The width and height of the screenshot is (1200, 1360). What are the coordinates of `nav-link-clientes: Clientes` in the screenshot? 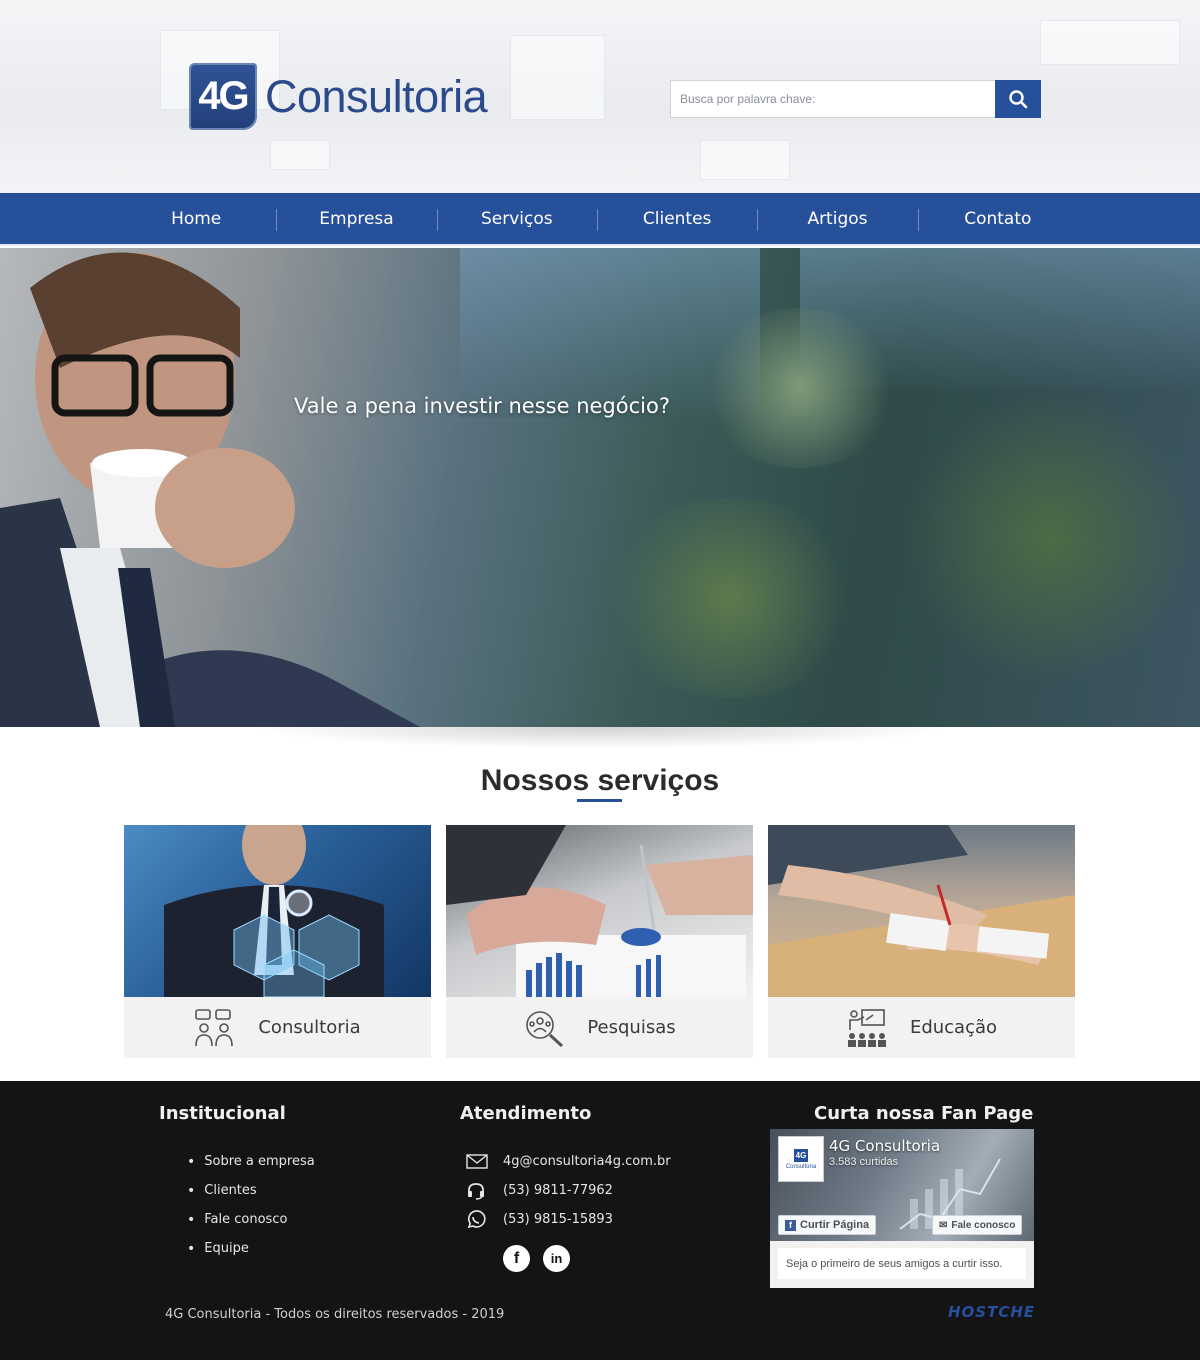 It's located at (677, 219).